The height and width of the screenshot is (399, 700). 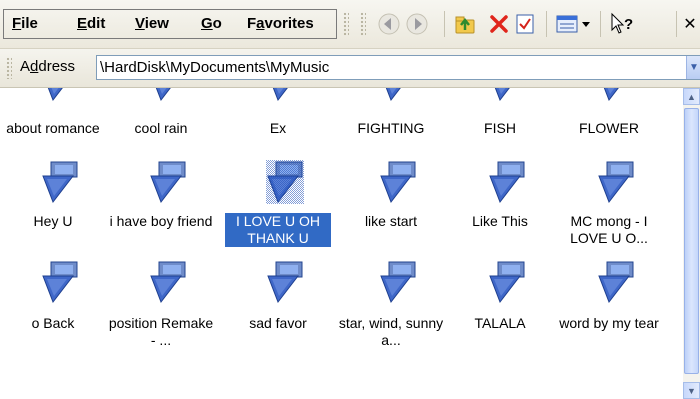 I want to click on menu-view: View, so click(x=152, y=24).